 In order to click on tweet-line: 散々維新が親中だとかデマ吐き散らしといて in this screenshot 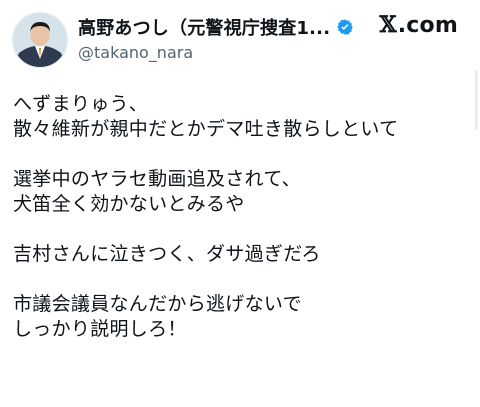, I will do `click(206, 129)`.